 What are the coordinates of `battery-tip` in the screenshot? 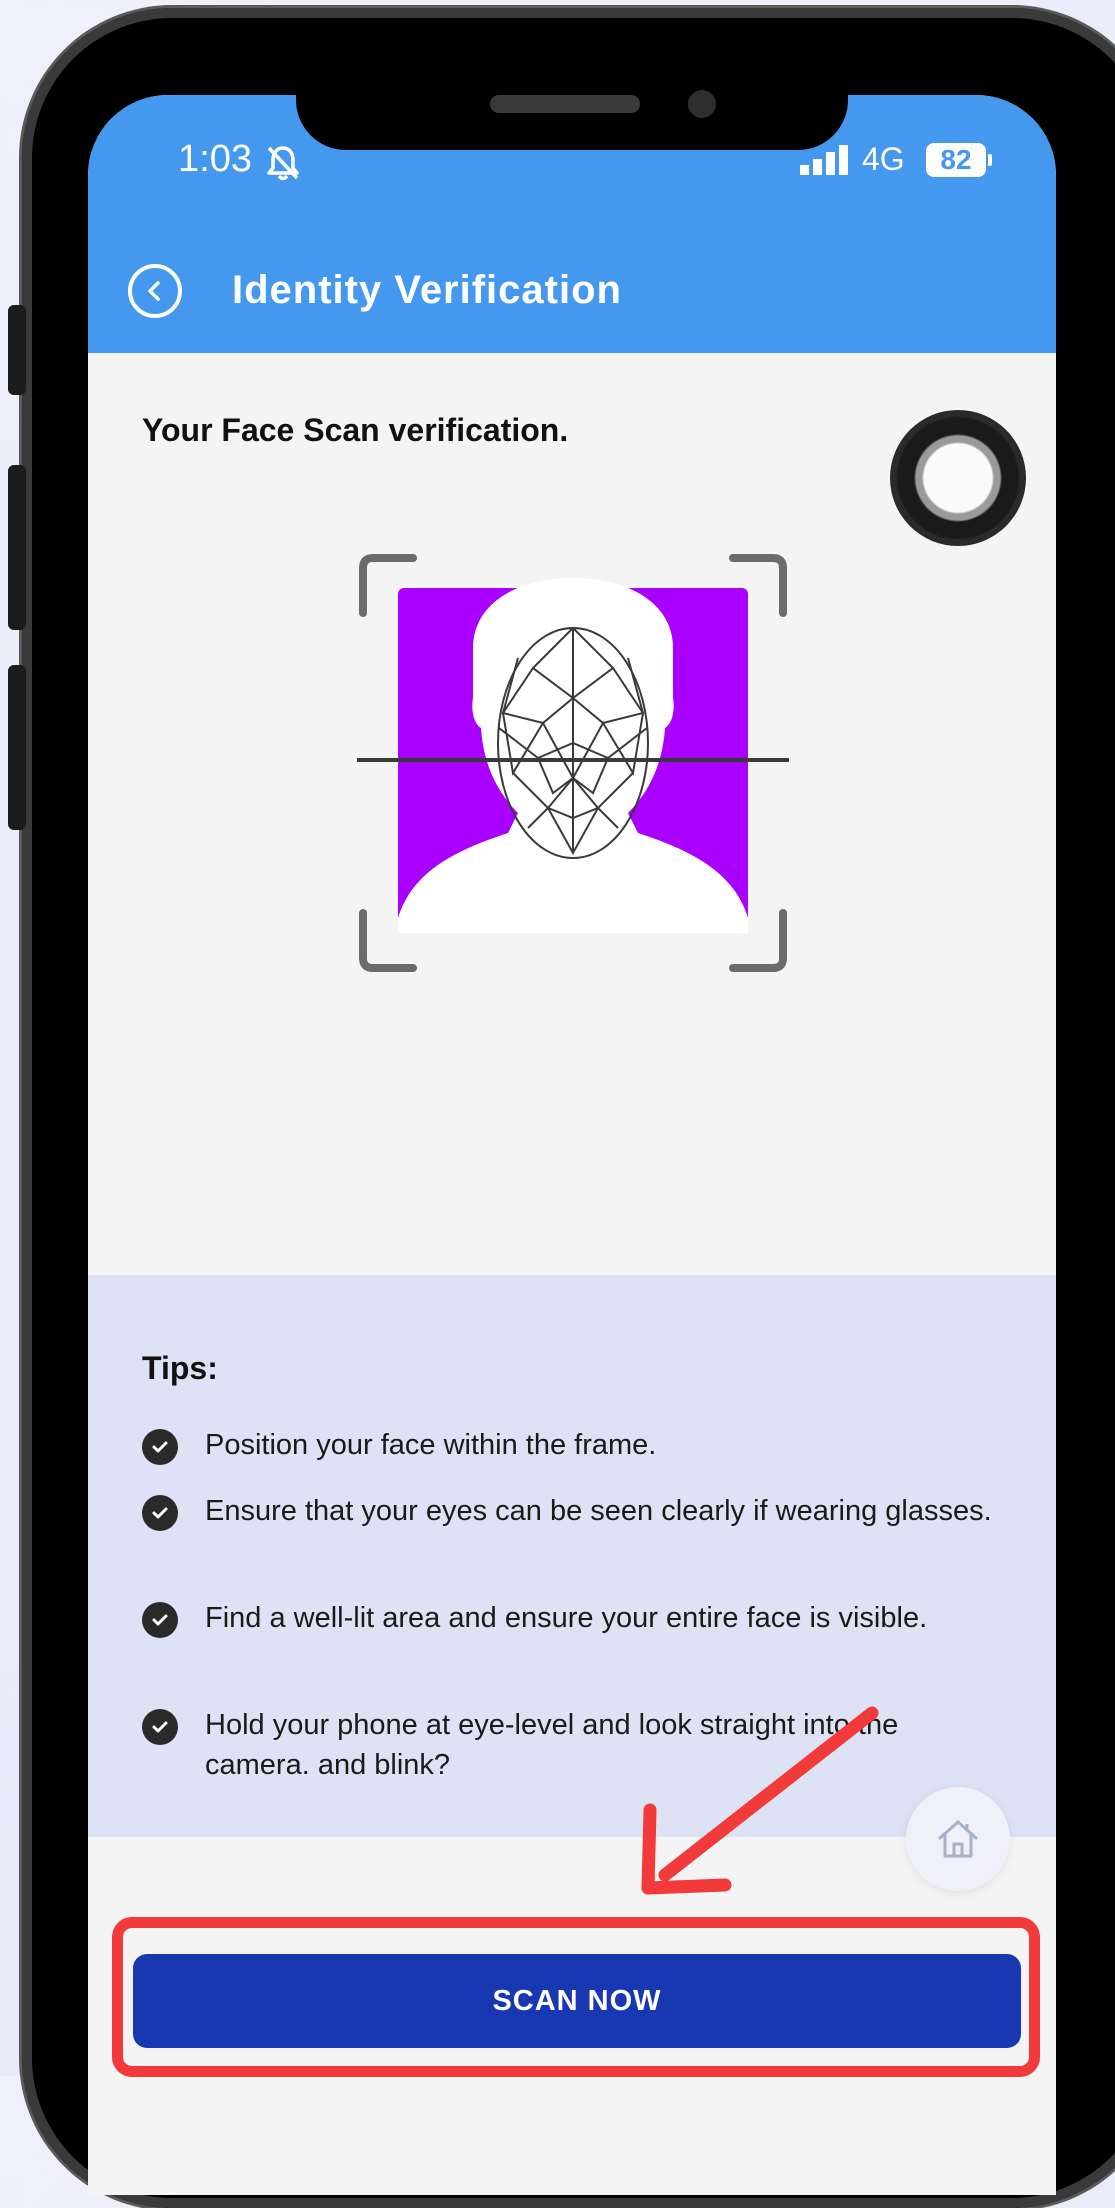 It's located at (990, 160).